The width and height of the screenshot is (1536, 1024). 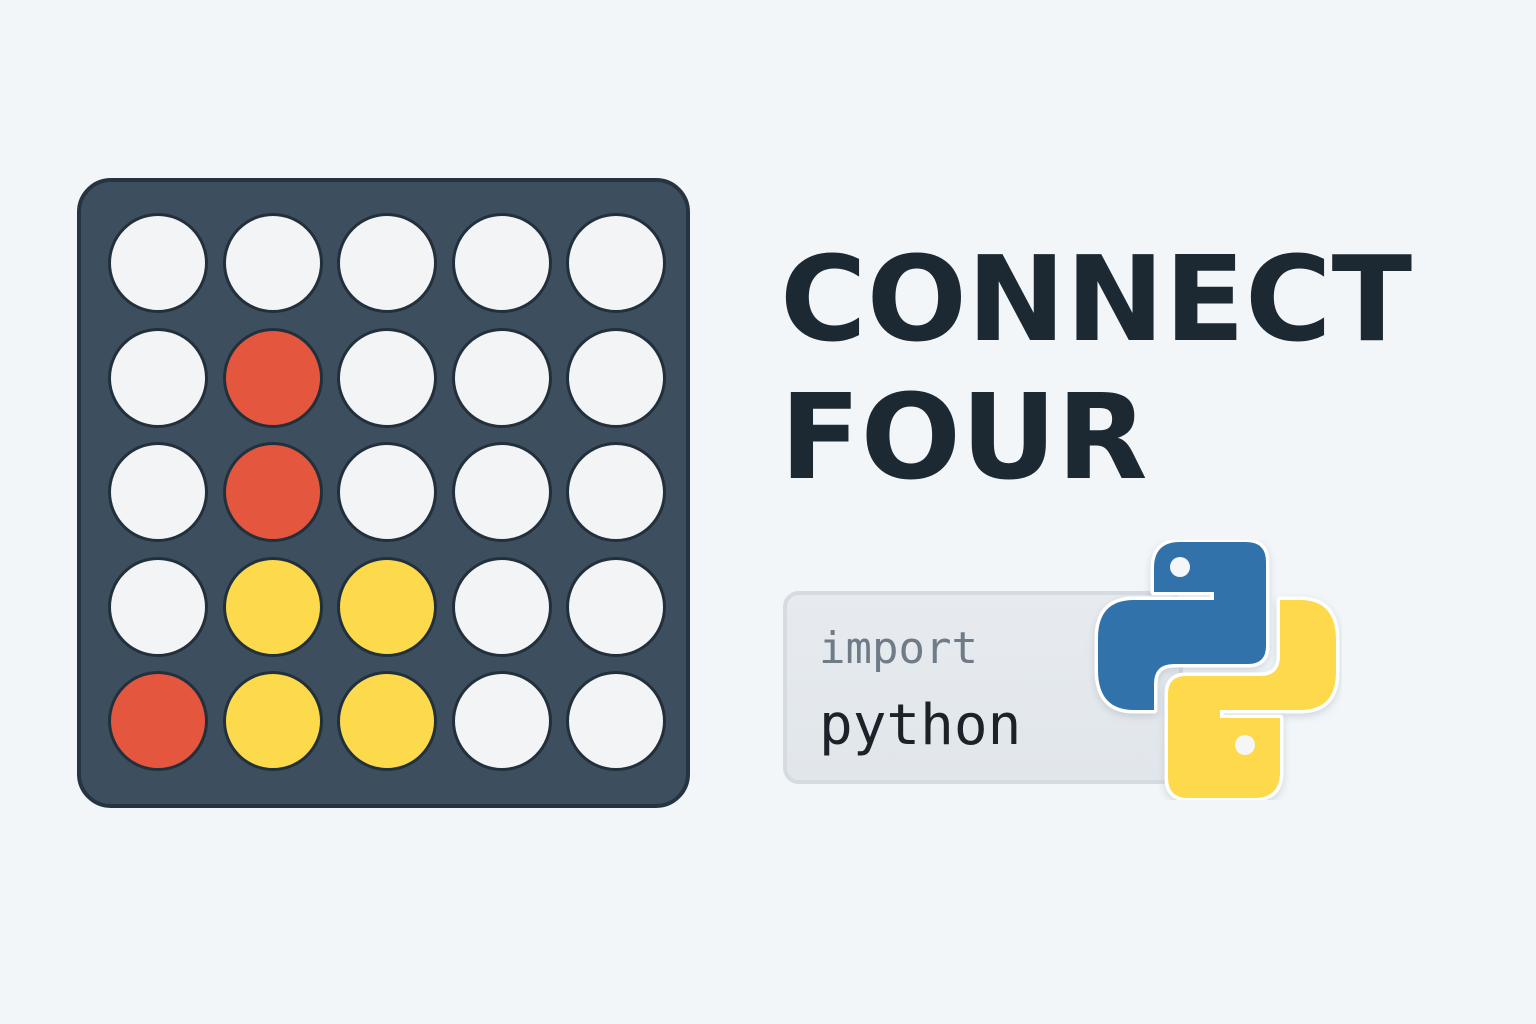 I want to click on code-module-name: python, so click(x=920, y=725).